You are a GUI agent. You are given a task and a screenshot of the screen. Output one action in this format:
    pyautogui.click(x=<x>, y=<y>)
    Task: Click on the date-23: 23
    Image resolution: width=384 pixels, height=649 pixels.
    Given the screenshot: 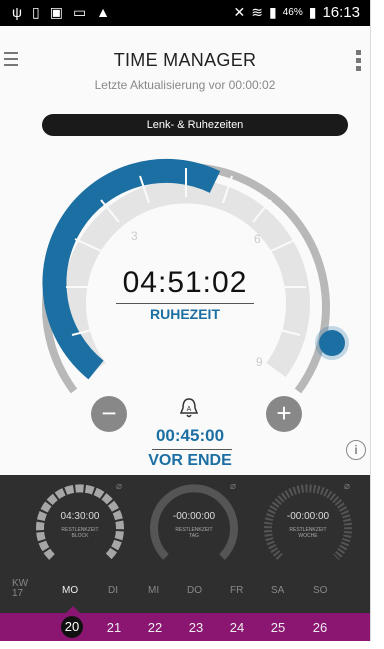 What is the action you would take?
    pyautogui.click(x=196, y=627)
    